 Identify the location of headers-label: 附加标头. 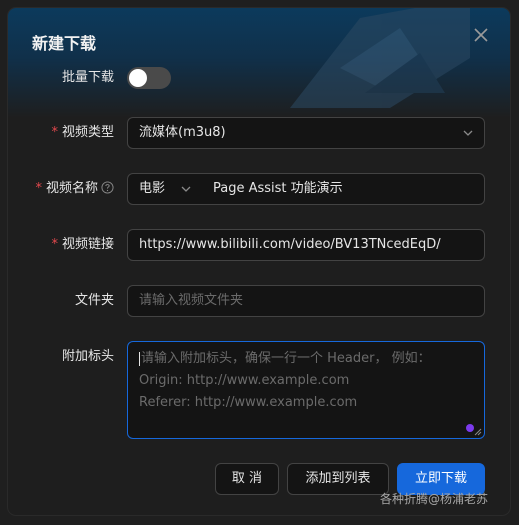
(87, 356).